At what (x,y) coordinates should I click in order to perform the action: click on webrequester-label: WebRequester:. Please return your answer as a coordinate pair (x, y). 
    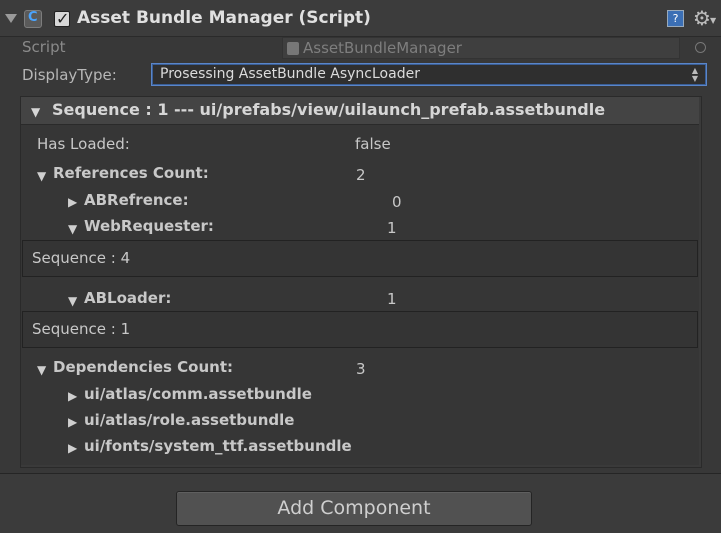
    Looking at the image, I should click on (149, 226).